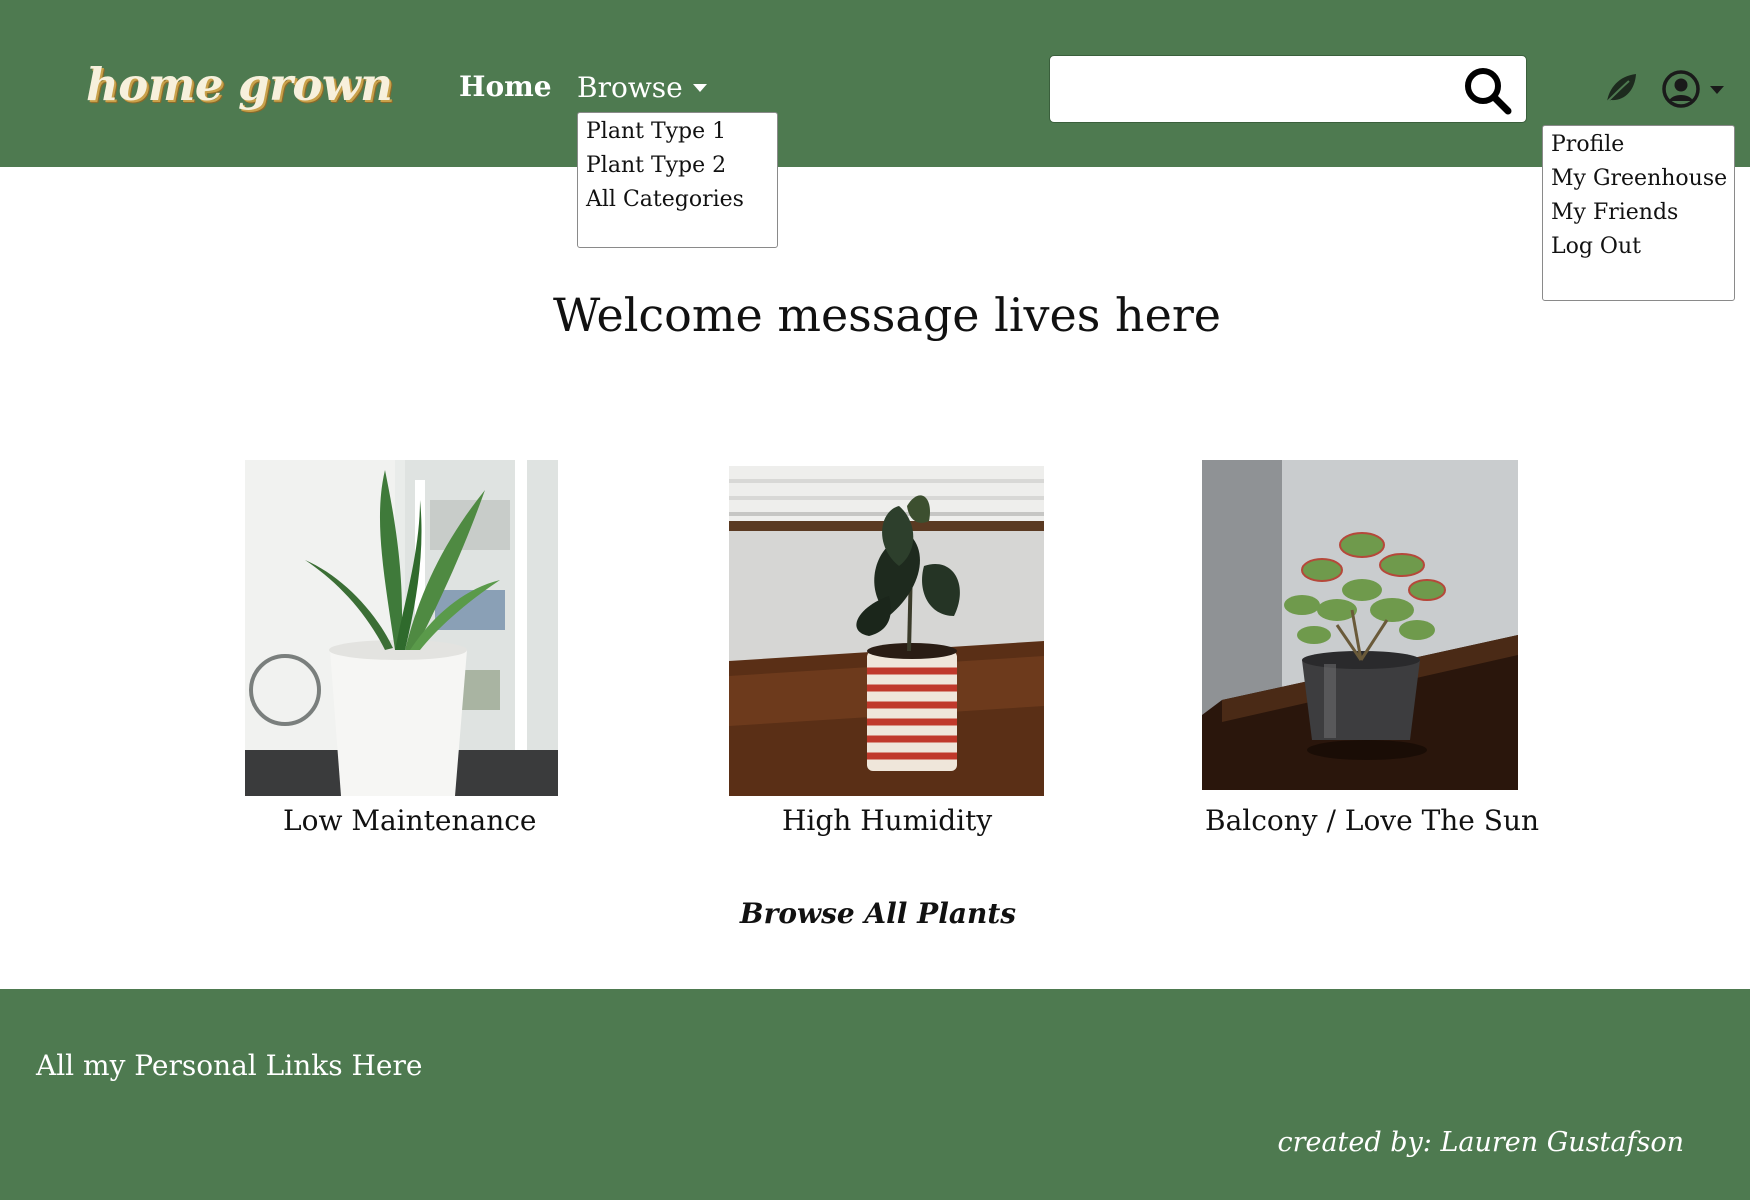  I want to click on top-navbar: home grown Home Browse, so click(875, 83).